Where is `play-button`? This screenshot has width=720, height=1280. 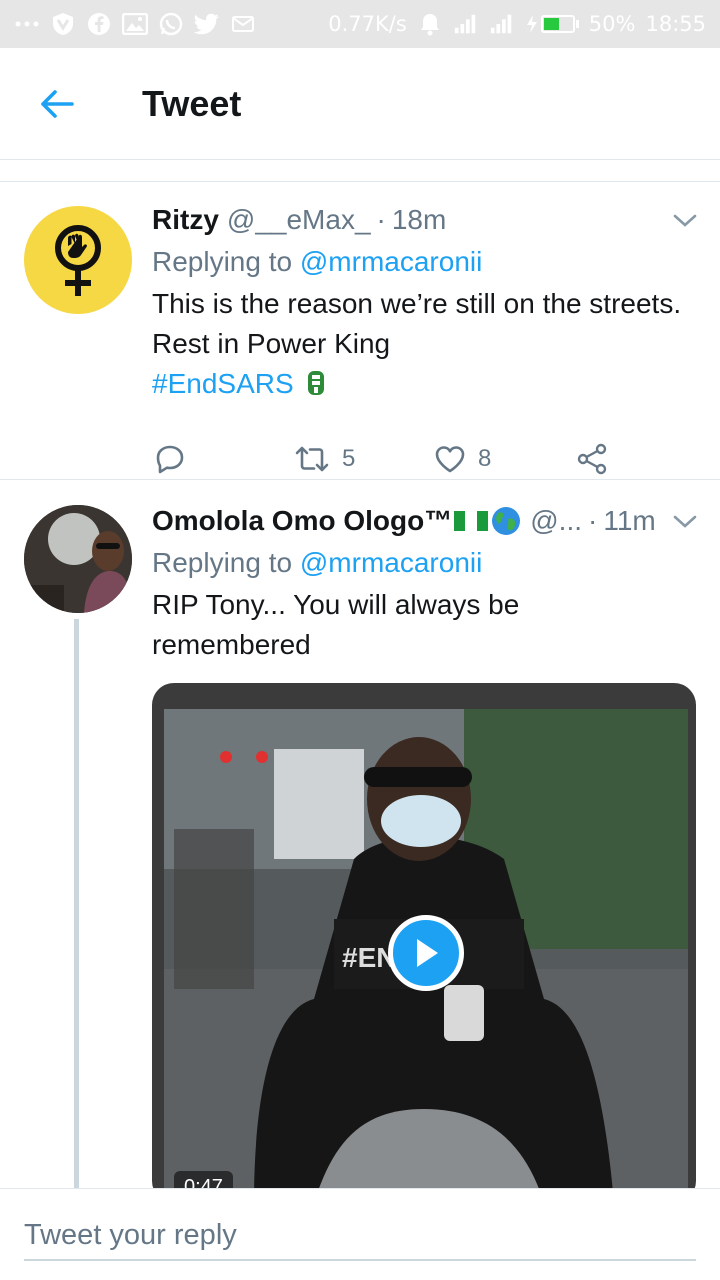 play-button is located at coordinates (426, 953).